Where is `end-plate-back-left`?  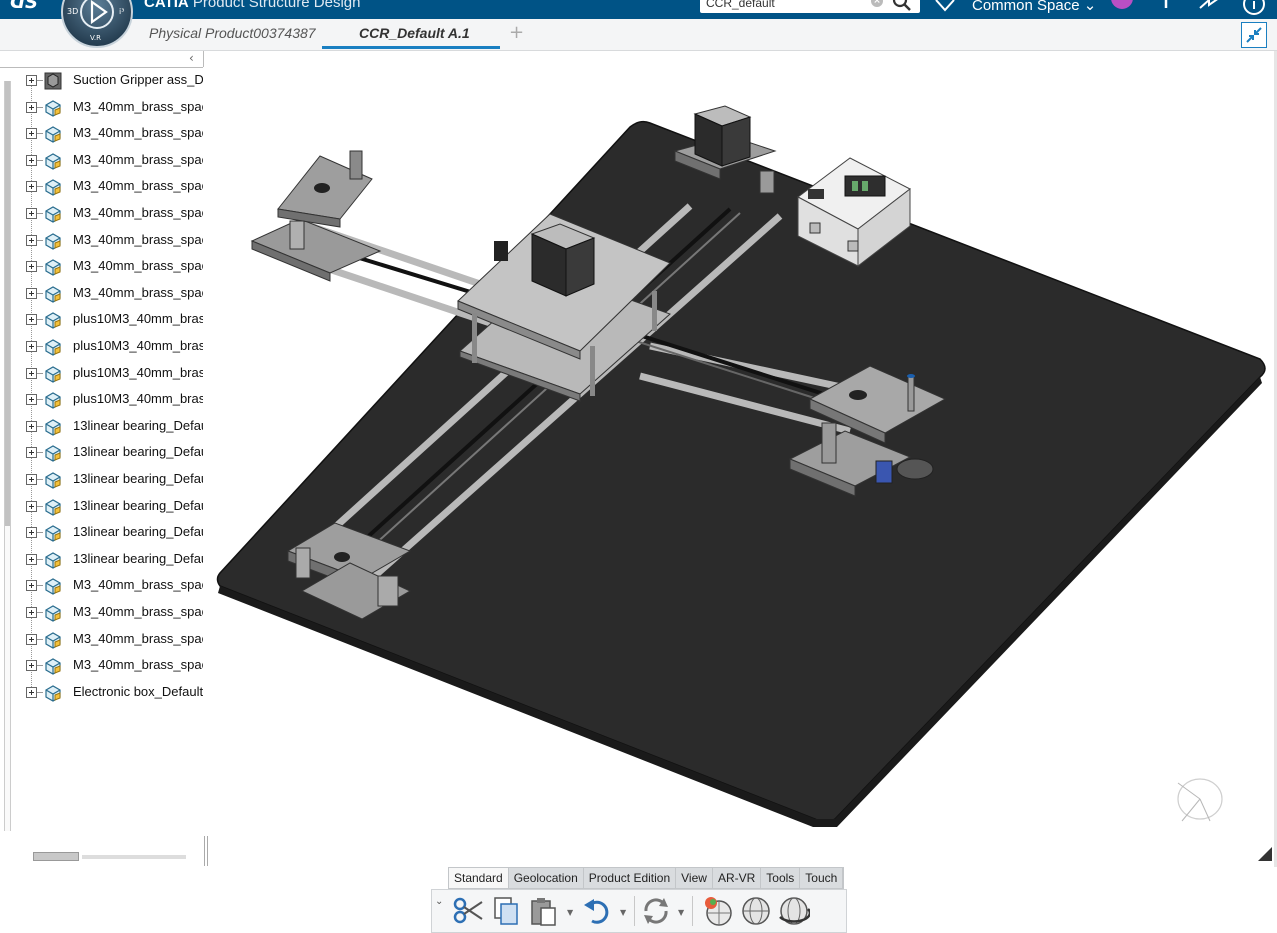 end-plate-back-left is located at coordinates (316, 216).